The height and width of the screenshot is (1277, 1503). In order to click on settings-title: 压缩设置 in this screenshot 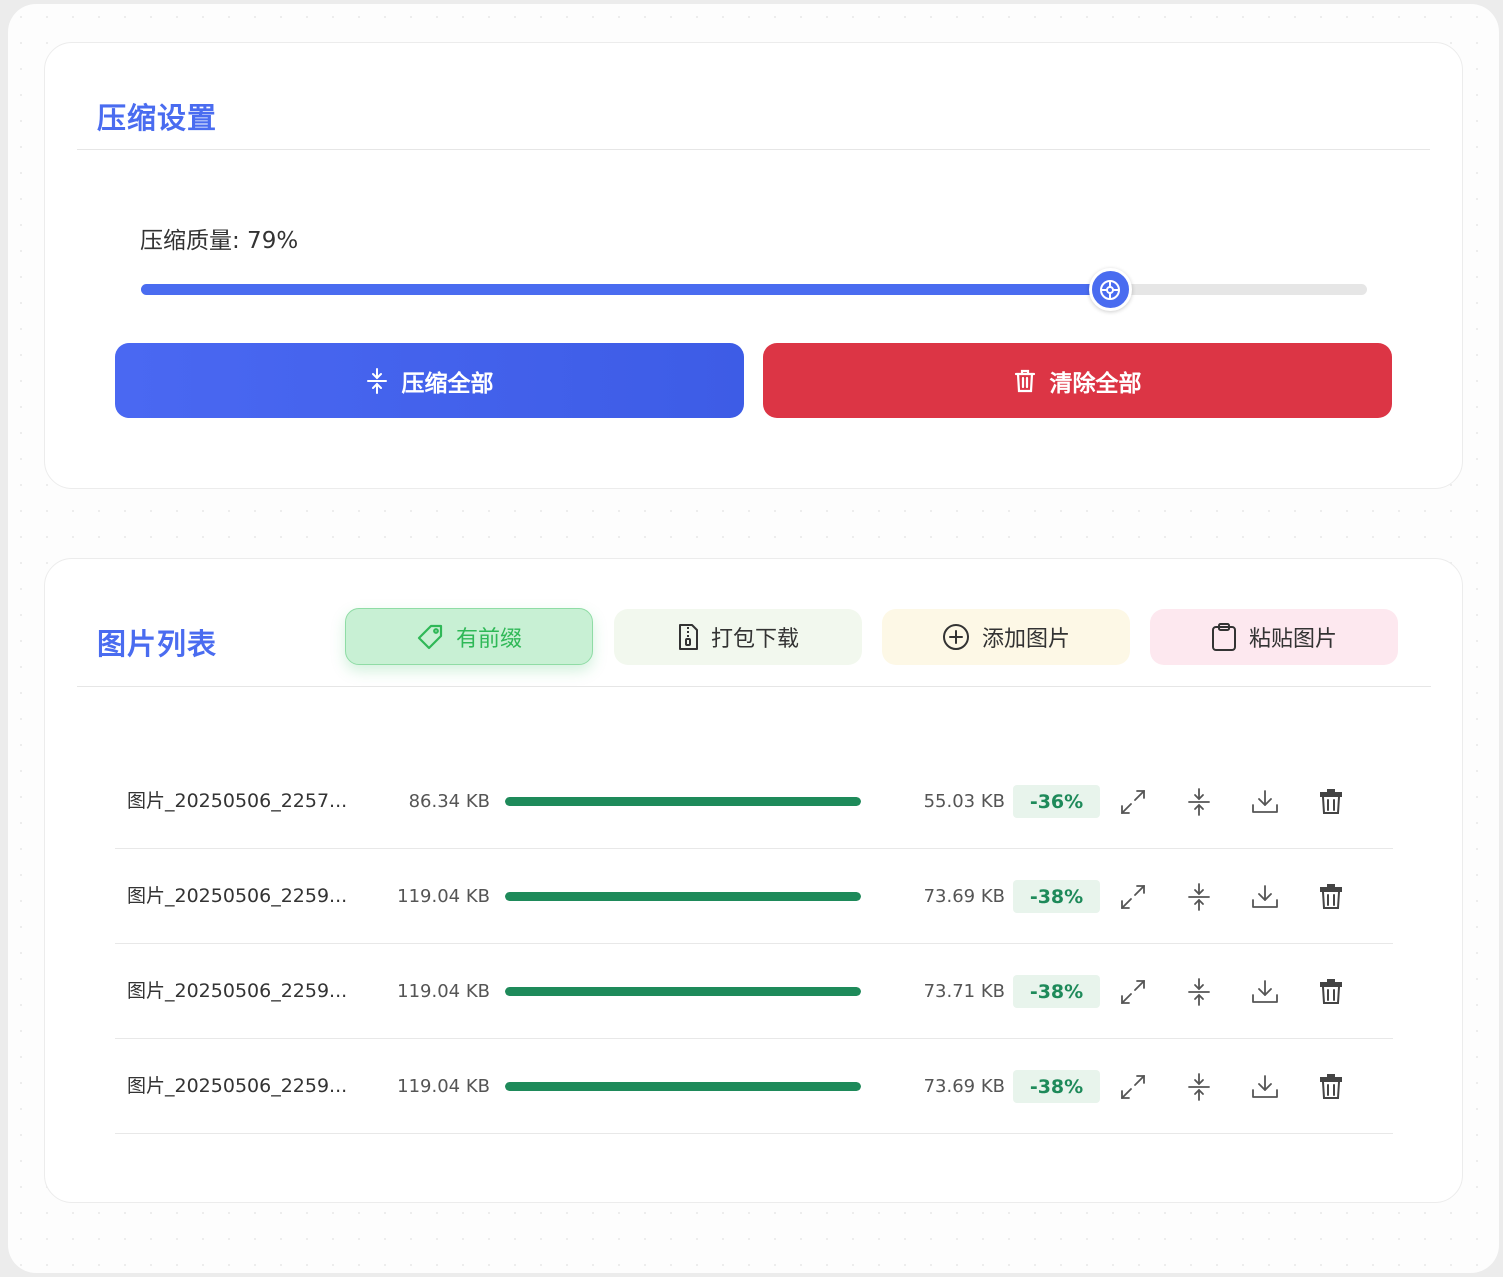, I will do `click(157, 118)`.